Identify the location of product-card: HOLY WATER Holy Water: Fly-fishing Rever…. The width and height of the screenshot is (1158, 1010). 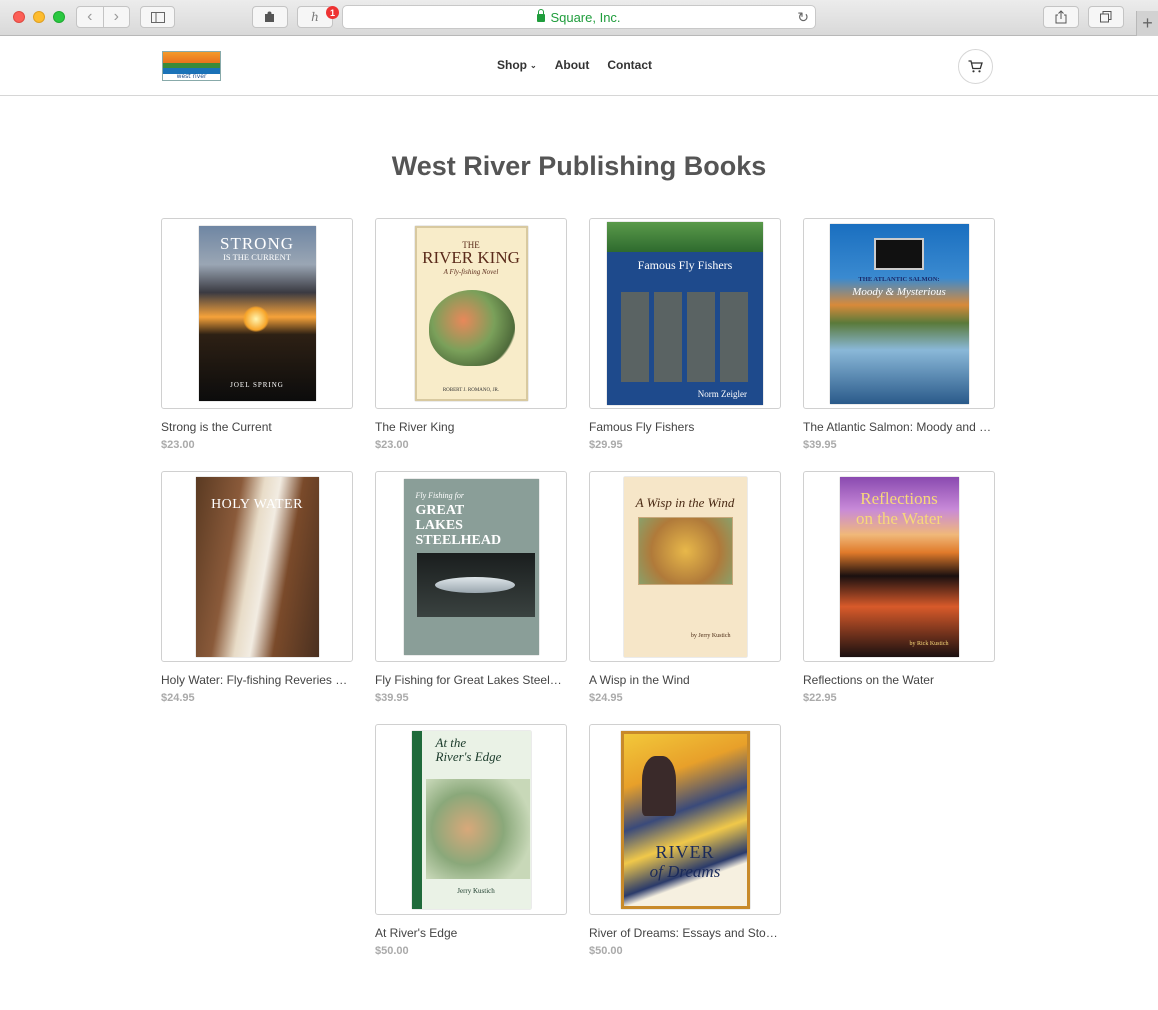
(257, 587).